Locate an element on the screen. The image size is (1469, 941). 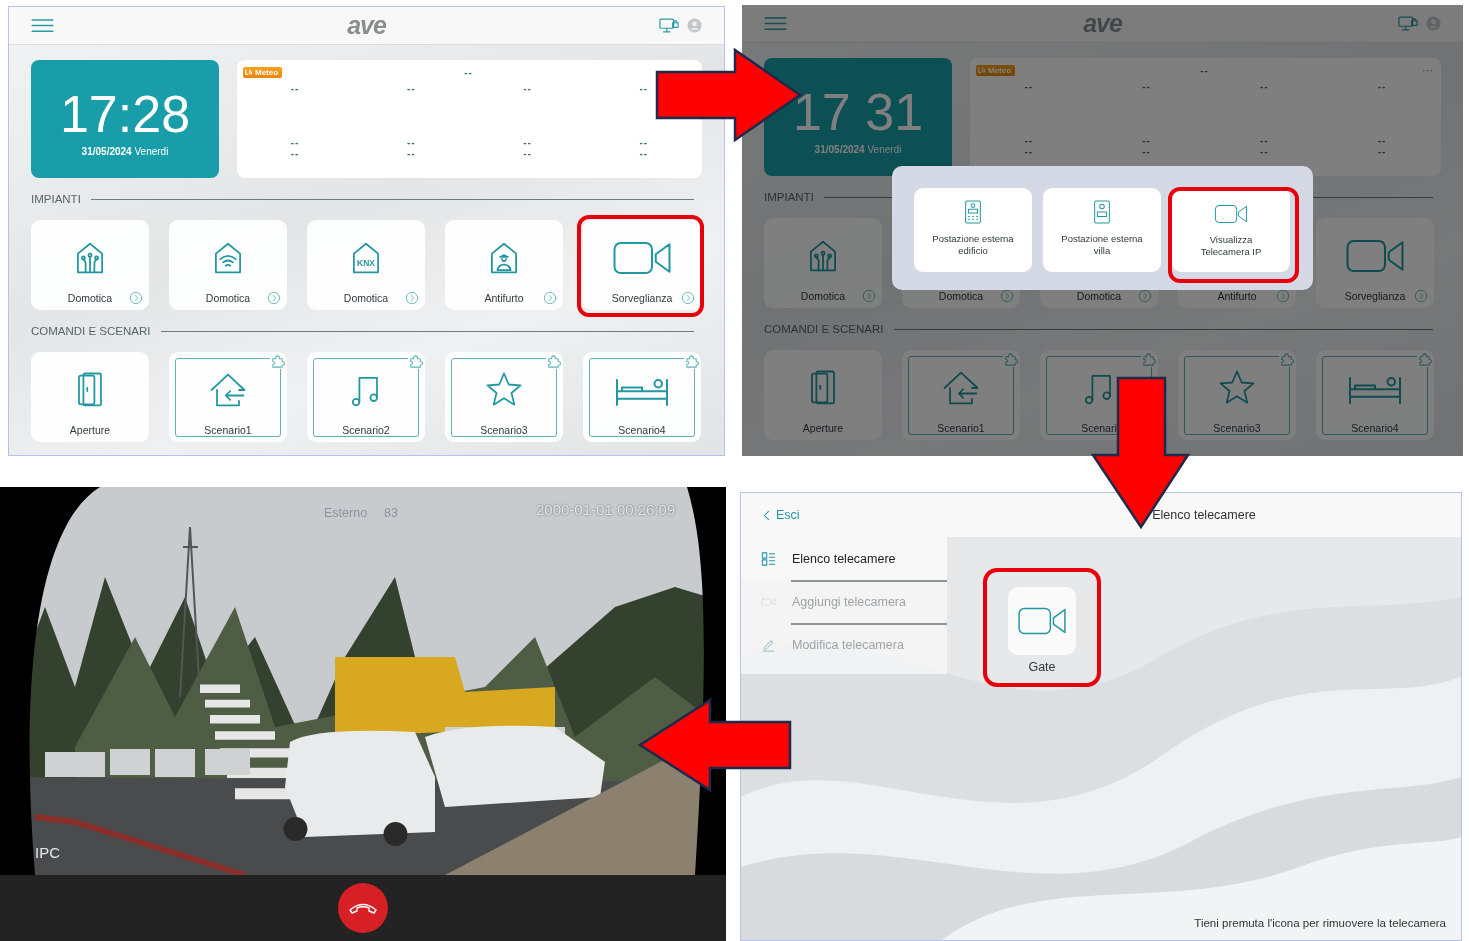
hang-up-button is located at coordinates (363, 908).